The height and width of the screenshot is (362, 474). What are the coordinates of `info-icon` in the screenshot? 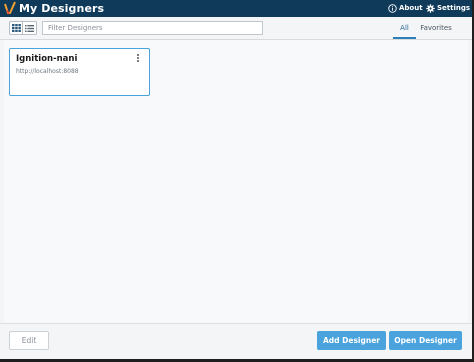 It's located at (392, 8).